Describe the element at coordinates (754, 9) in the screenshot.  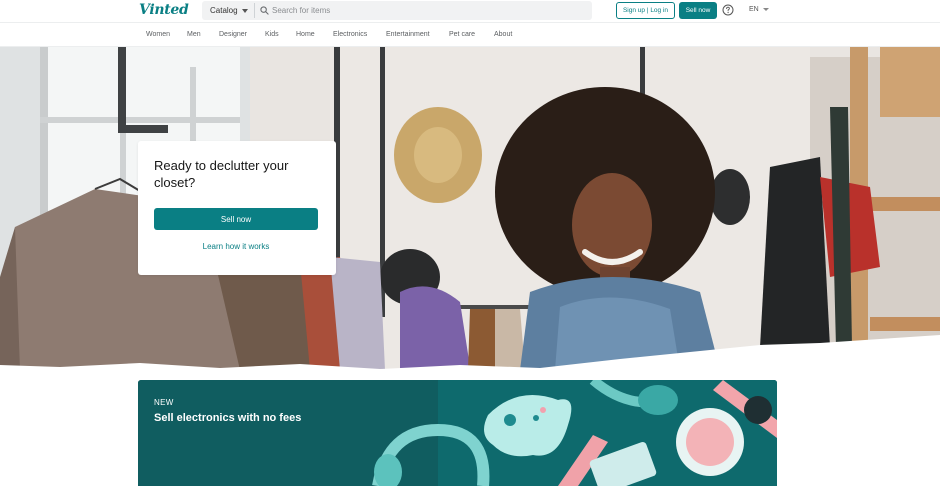
I see `language-label: EN` at that location.